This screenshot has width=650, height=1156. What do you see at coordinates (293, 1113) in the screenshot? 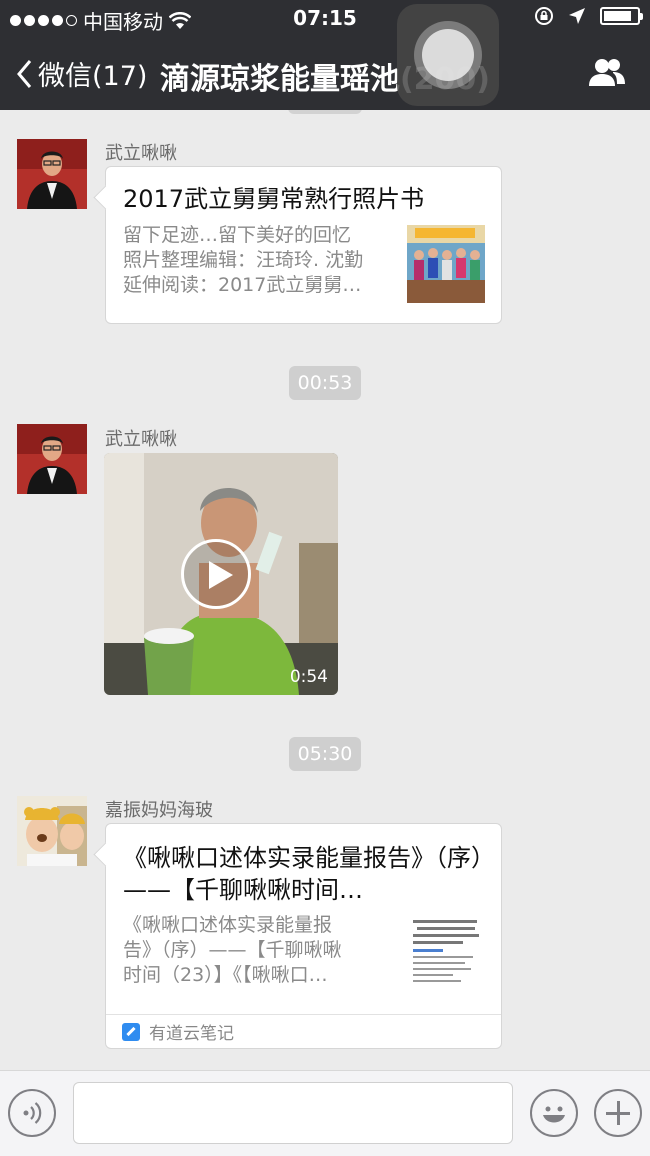
I see `message-input` at bounding box center [293, 1113].